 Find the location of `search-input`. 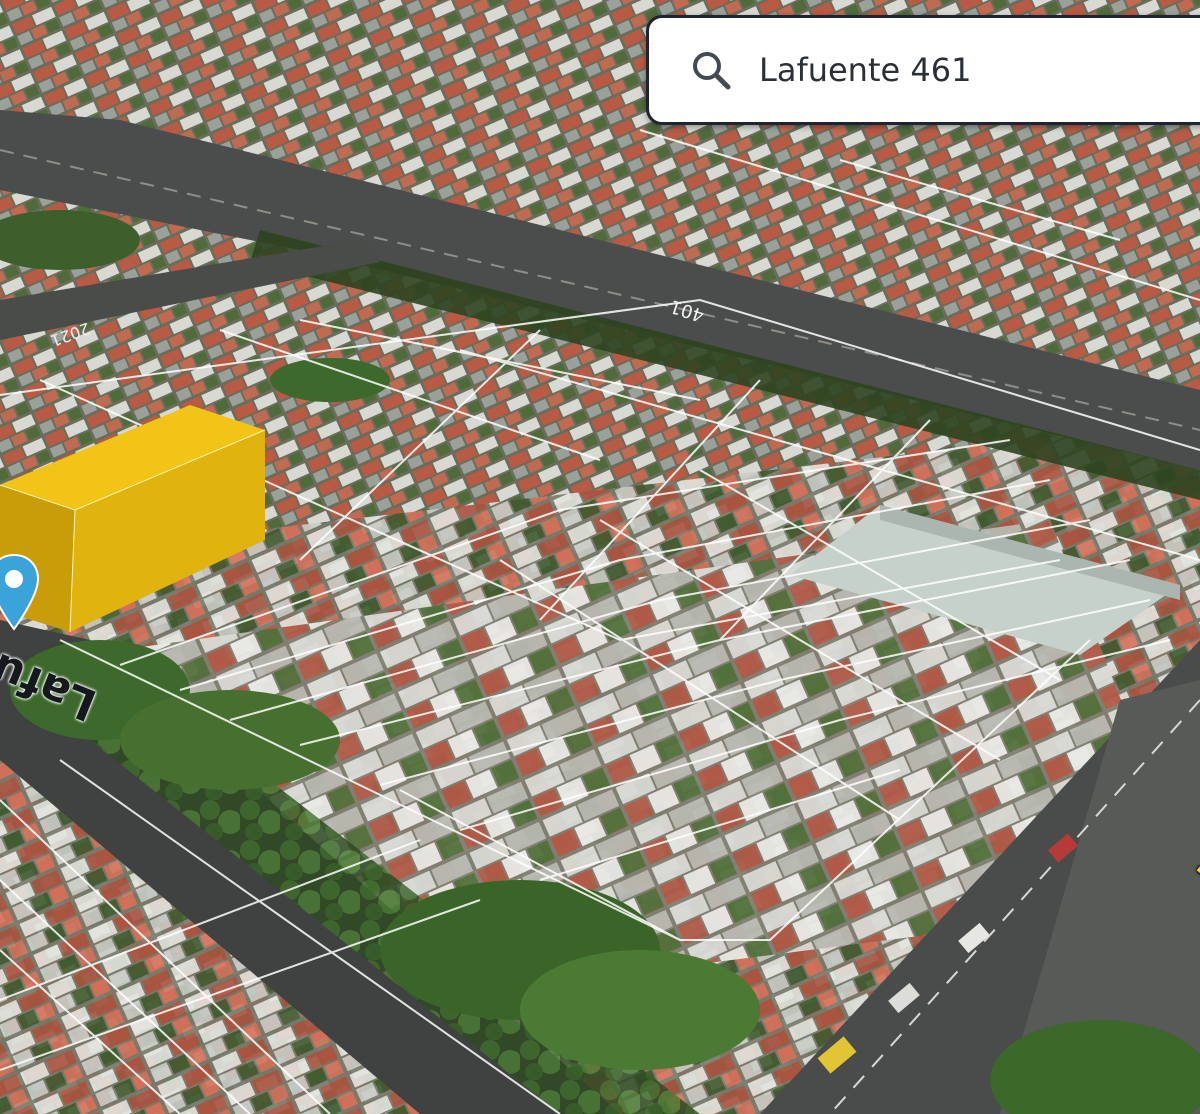

search-input is located at coordinates (969, 70).